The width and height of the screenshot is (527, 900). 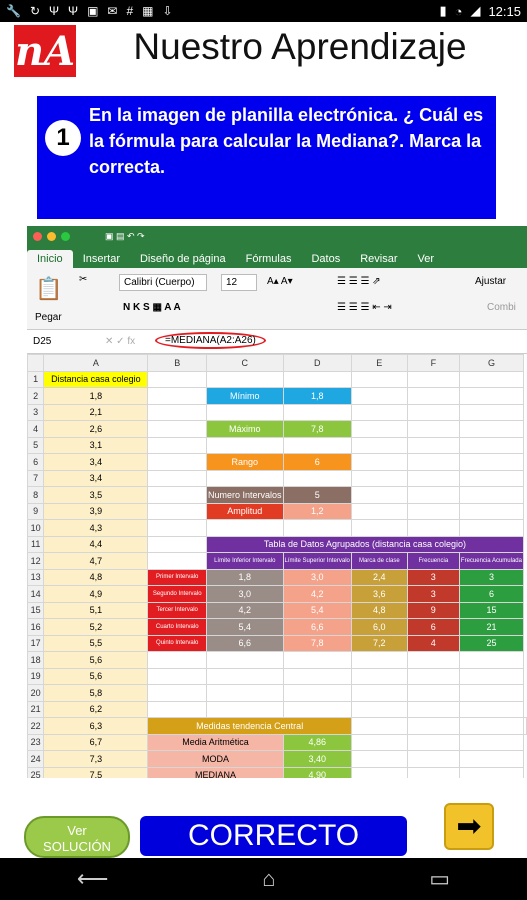 What do you see at coordinates (36, 676) in the screenshot?
I see `row-header: 19` at bounding box center [36, 676].